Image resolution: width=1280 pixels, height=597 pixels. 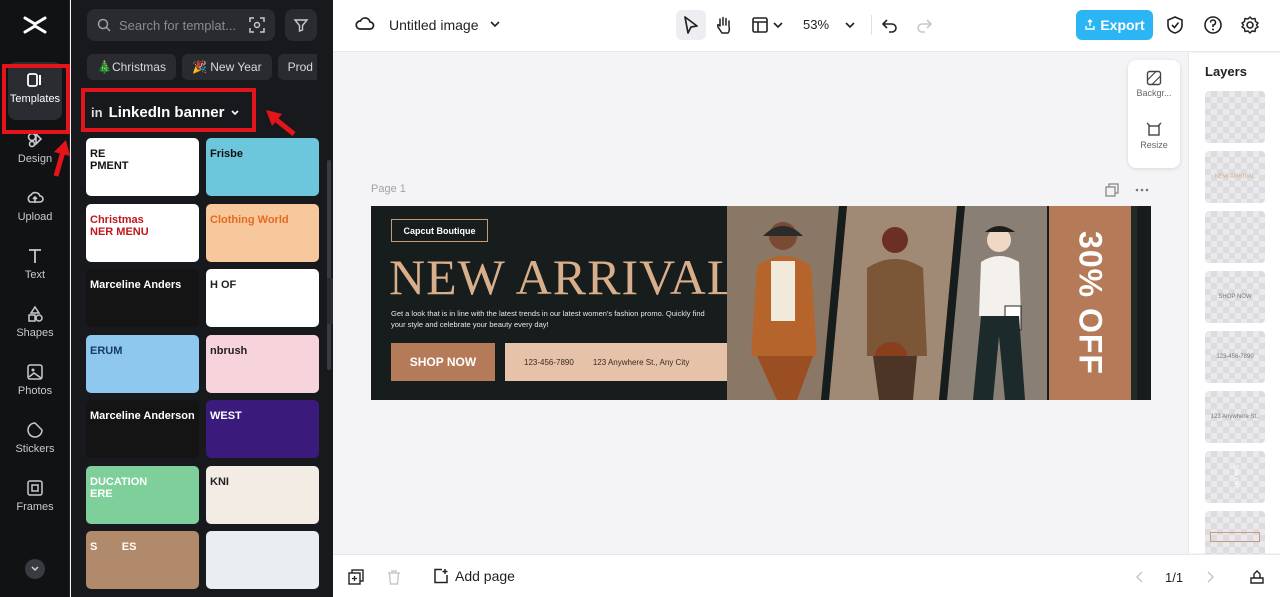 What do you see at coordinates (365, 24) in the screenshot?
I see `cloud-save-icon` at bounding box center [365, 24].